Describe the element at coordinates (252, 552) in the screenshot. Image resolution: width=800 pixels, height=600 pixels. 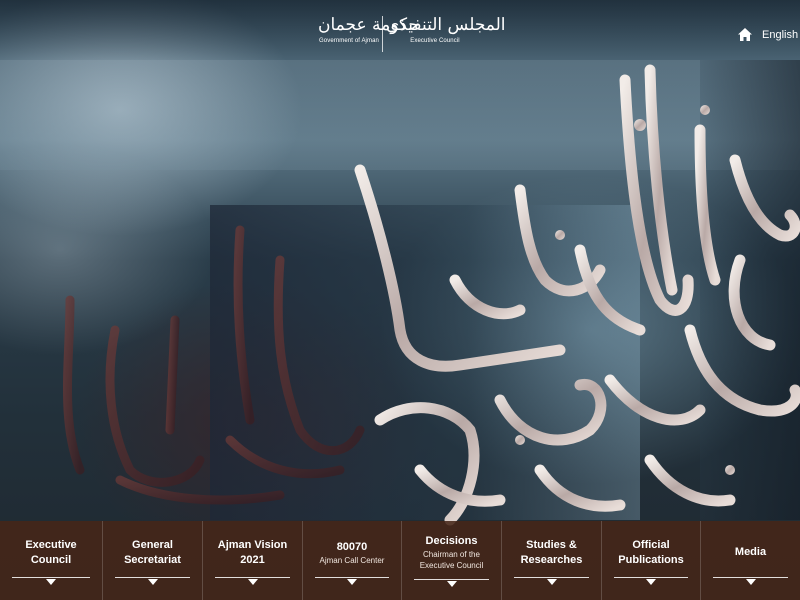
I see `nav-item-title: Ajman Vision 2021` at that location.